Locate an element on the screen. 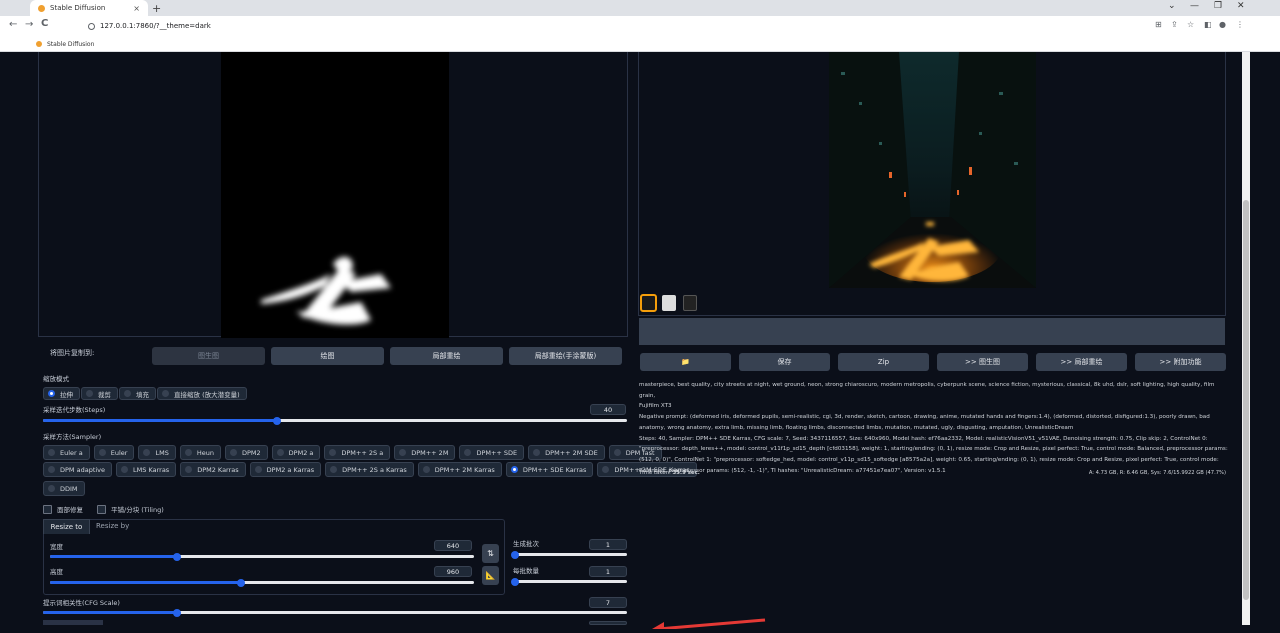 The width and height of the screenshot is (1280, 633). sampler-option: Euler a is located at coordinates (66, 452).